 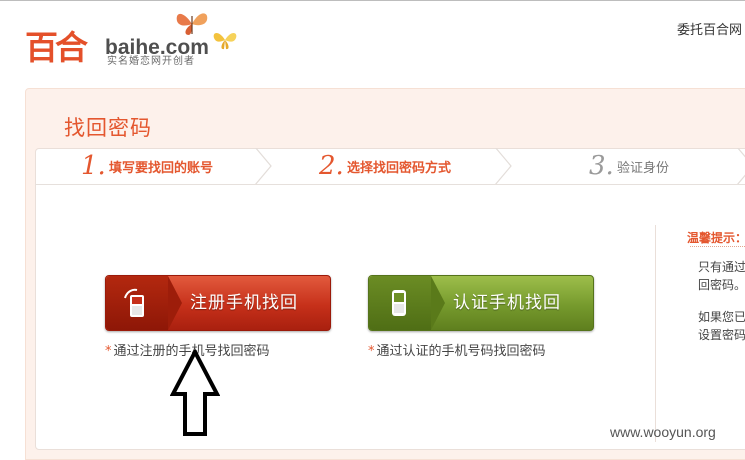 I want to click on step-number: 2., so click(x=331, y=166).